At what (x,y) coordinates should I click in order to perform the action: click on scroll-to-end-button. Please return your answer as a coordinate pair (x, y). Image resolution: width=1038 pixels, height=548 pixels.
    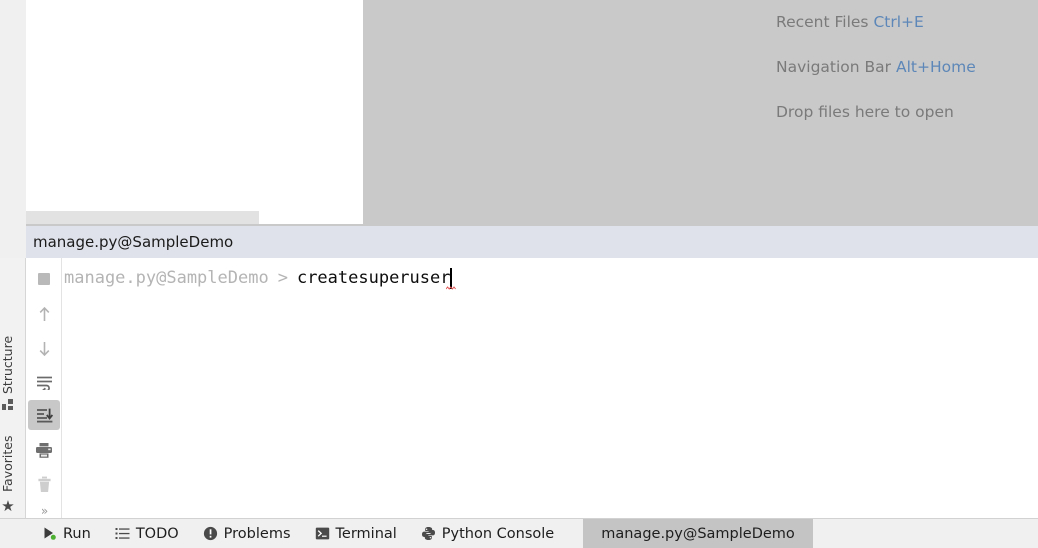
    Looking at the image, I should click on (44, 415).